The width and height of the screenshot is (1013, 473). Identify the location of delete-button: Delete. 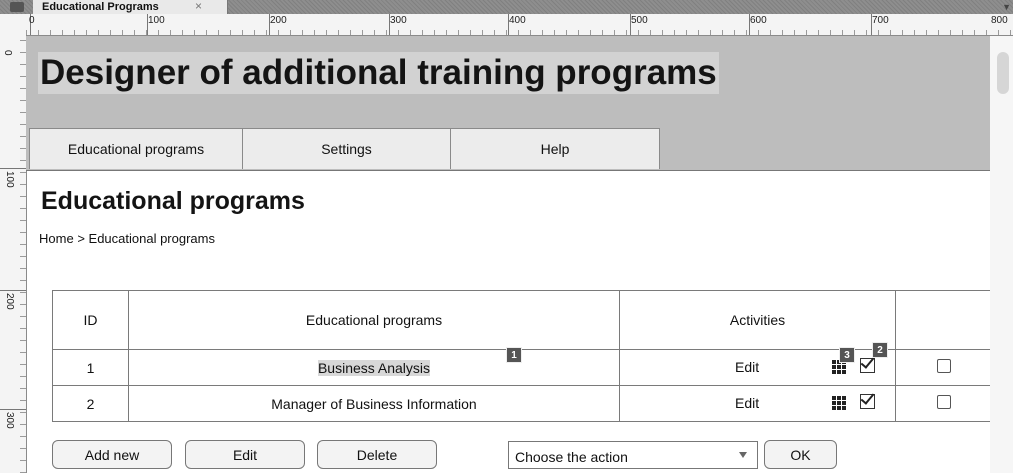
(377, 454).